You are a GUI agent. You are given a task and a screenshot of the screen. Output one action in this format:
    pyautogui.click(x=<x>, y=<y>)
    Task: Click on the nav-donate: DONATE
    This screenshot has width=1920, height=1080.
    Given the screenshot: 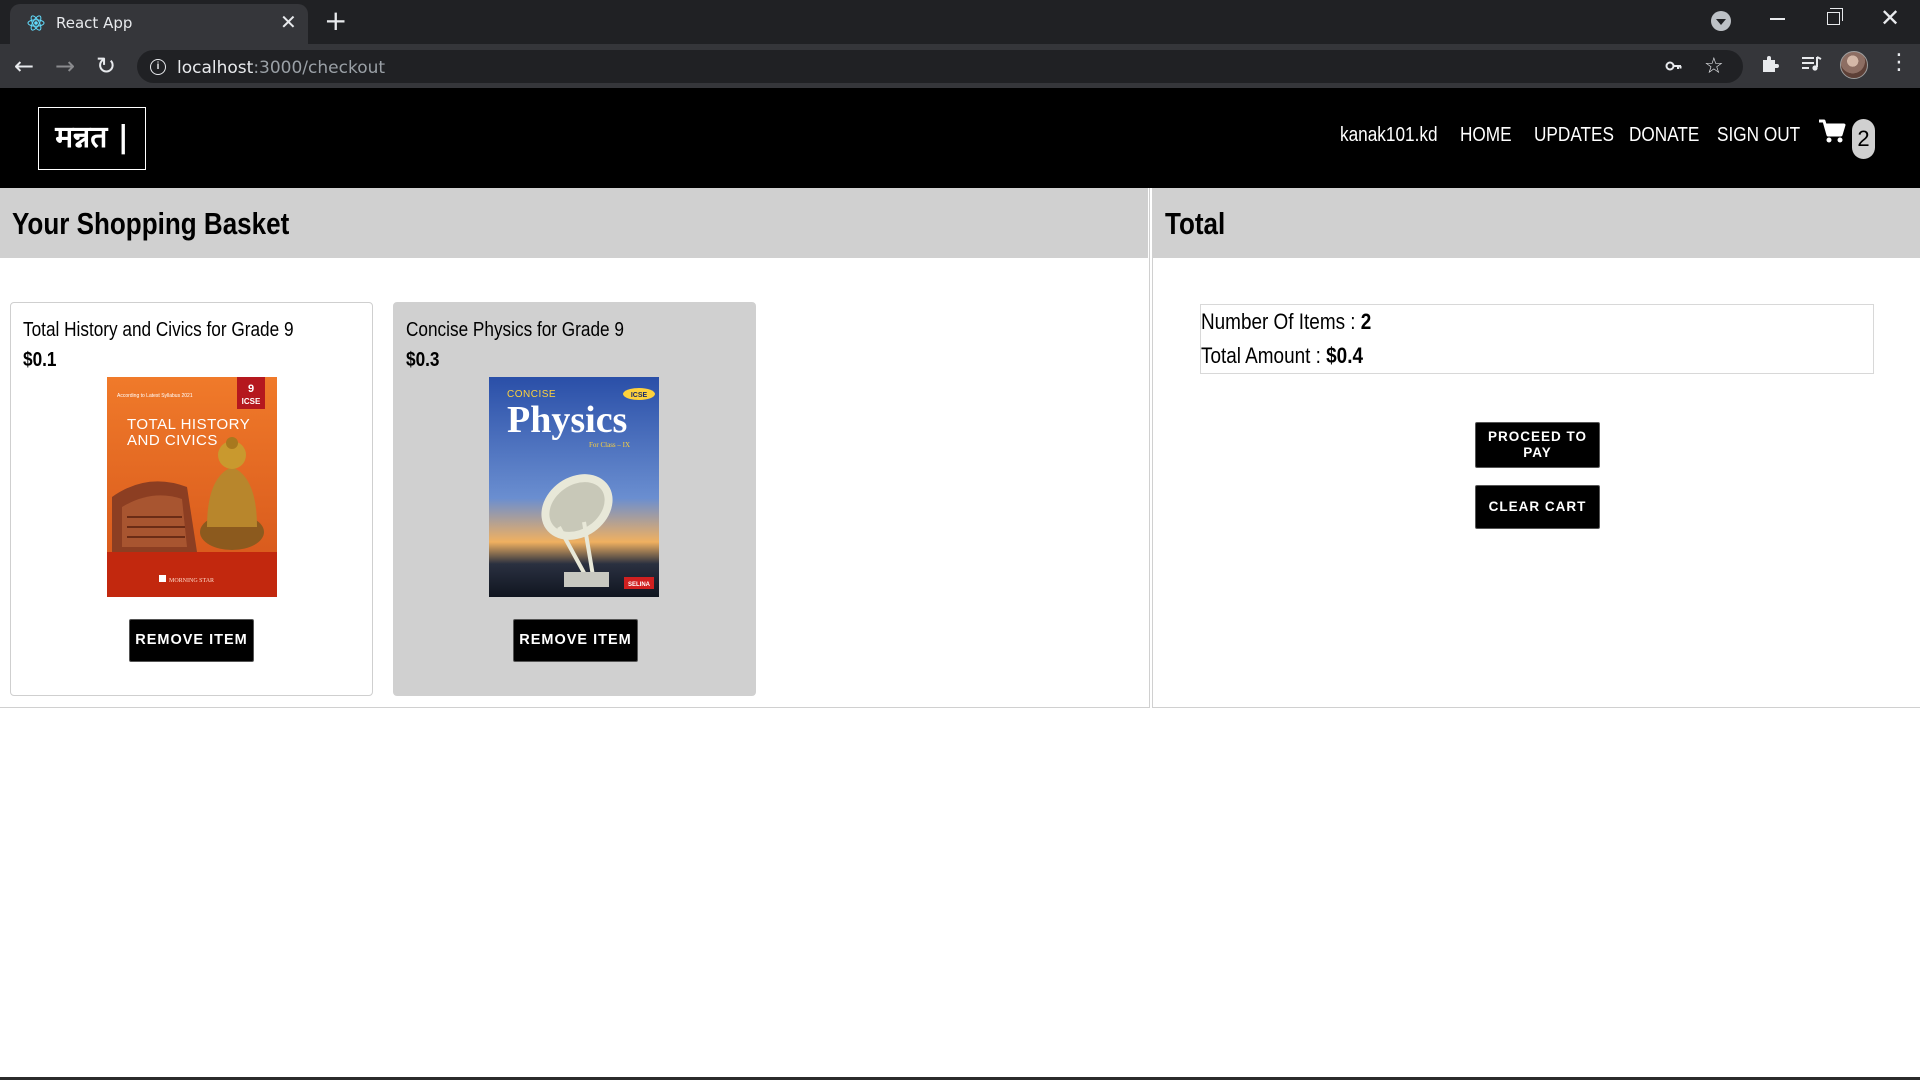 What is the action you would take?
    pyautogui.click(x=1664, y=135)
    